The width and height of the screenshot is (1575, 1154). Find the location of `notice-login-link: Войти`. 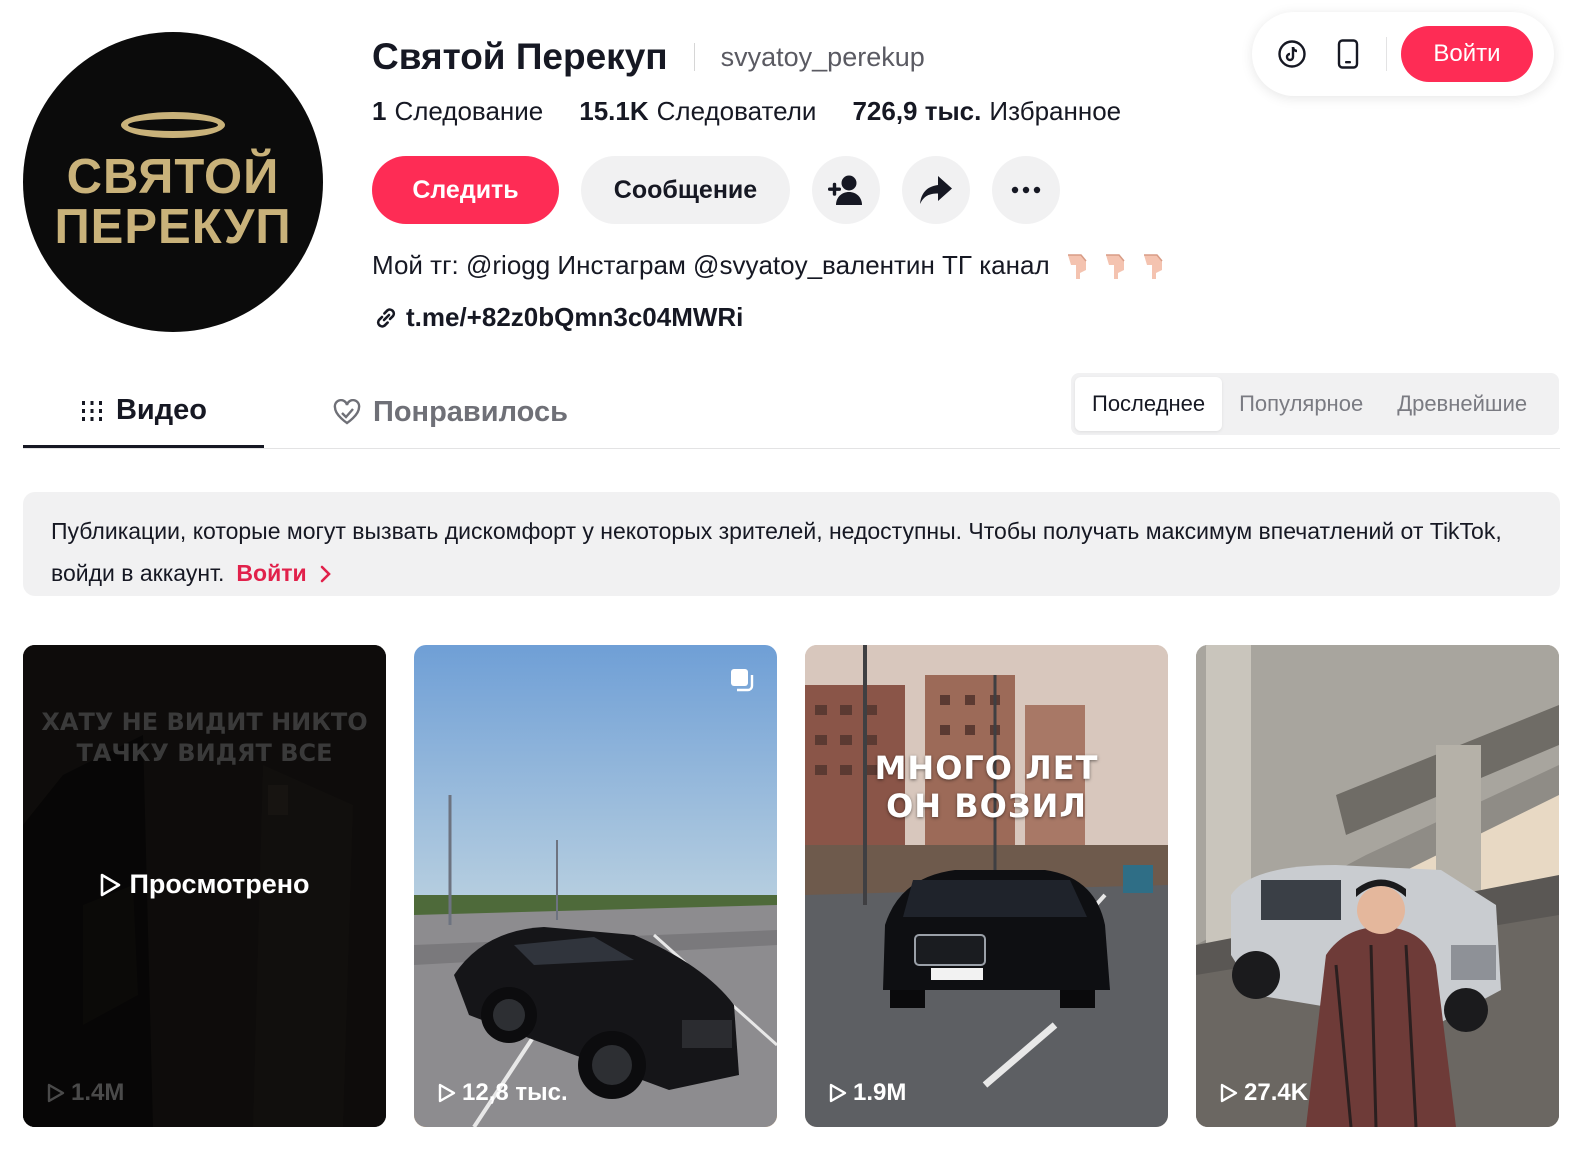

notice-login-link: Войти is located at coordinates (284, 573).